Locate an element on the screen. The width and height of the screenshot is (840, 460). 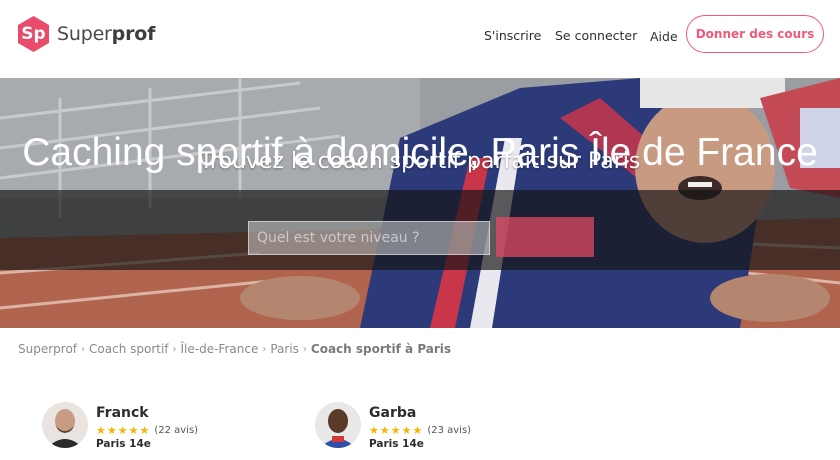
logo-wordmark: Superprof is located at coordinates (106, 34).